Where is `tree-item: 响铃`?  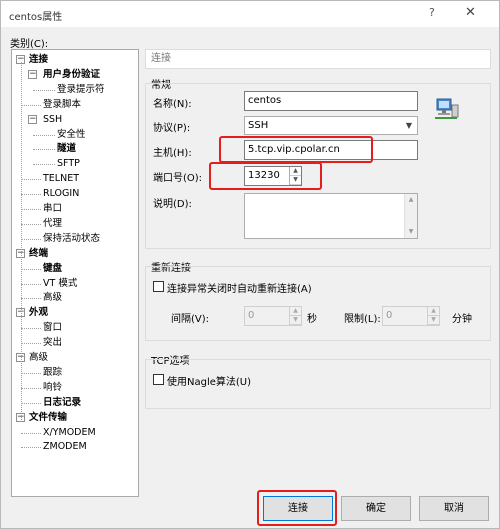 tree-item: 响铃 is located at coordinates (52, 388).